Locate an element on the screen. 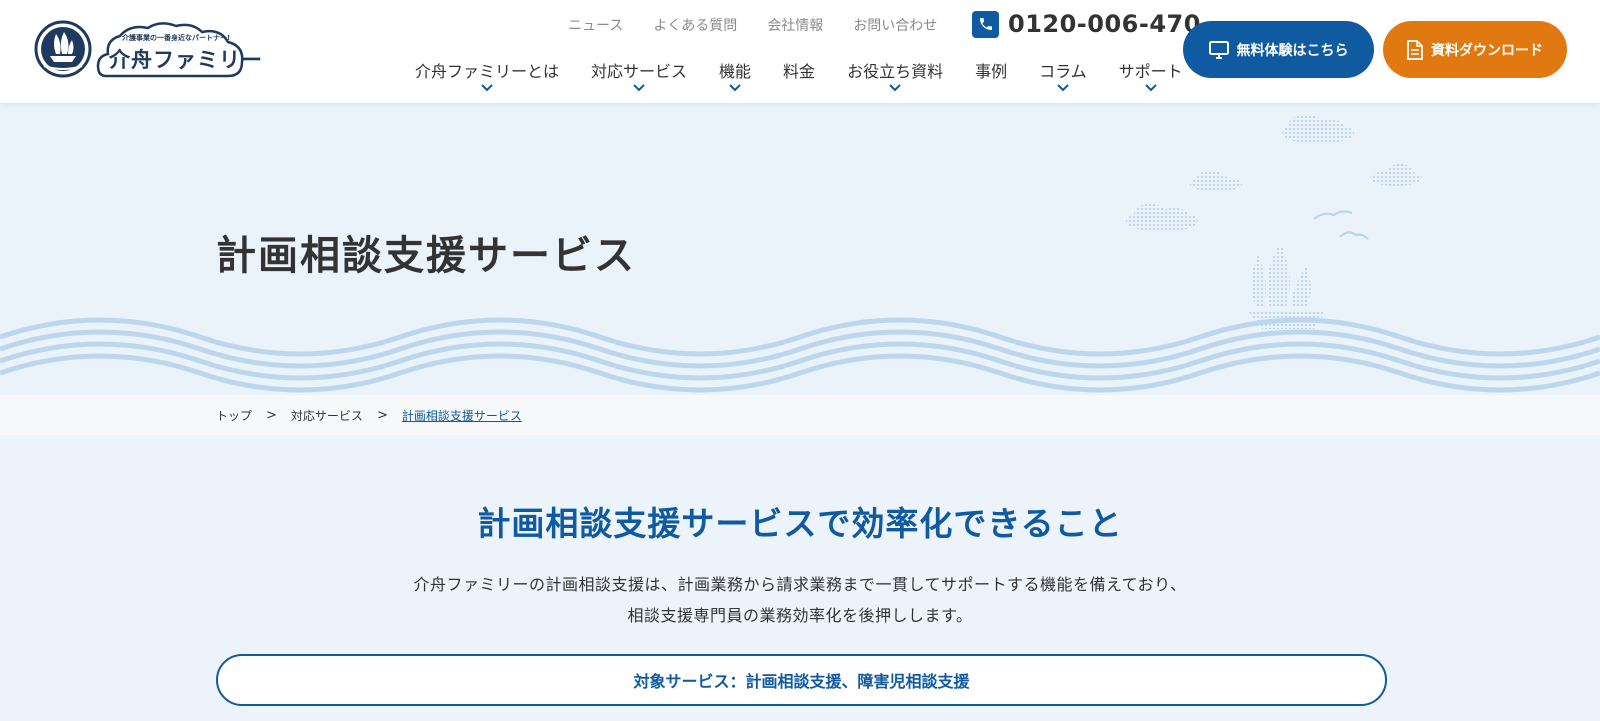 The image size is (1600, 721). nav-item-label: サポート is located at coordinates (1150, 71).